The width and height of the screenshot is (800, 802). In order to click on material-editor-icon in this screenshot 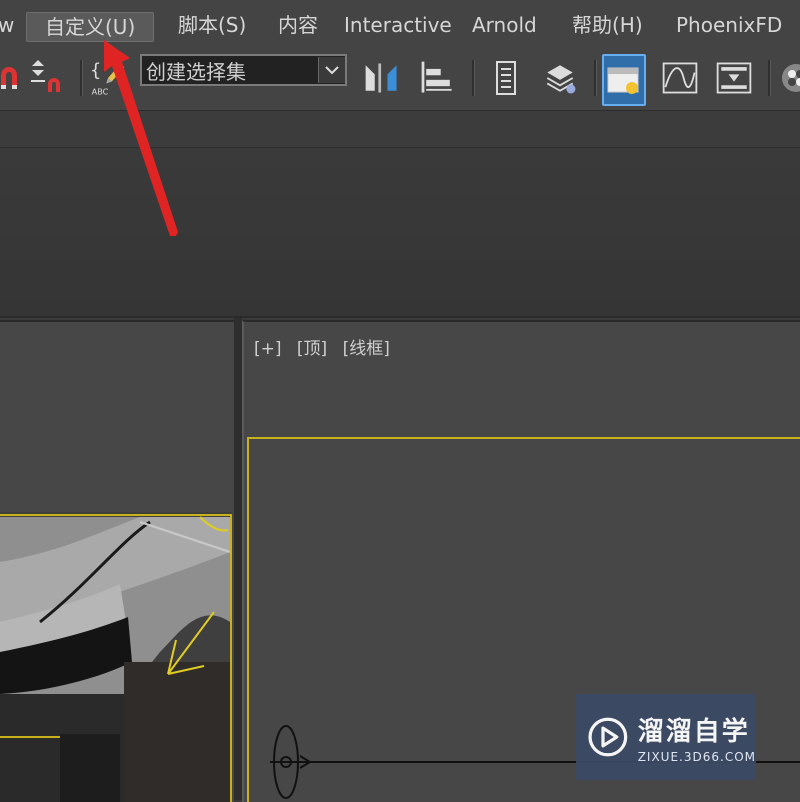, I will do `click(787, 78)`.